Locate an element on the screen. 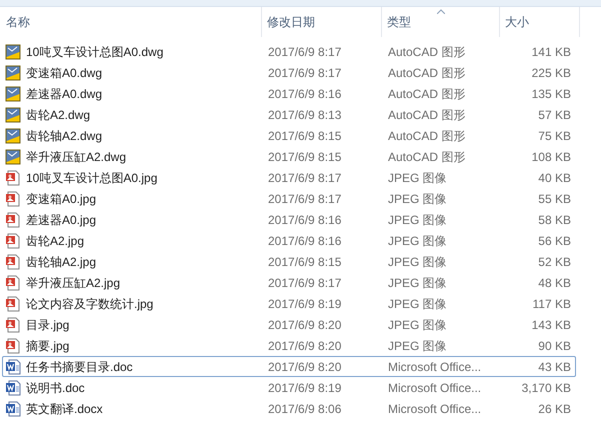 The width and height of the screenshot is (601, 430). file-row: 说明书.doc 2017/6/9 8:19 Microsoft Office... 3,170 KB is located at coordinates (289, 387).